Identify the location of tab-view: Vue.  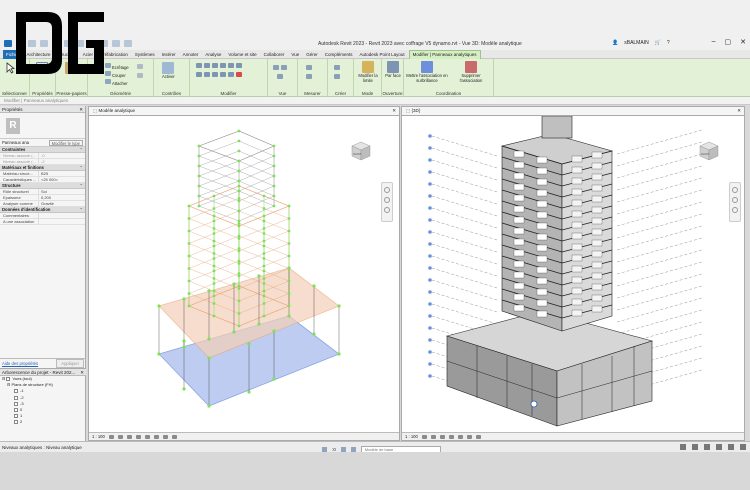
(295, 54).